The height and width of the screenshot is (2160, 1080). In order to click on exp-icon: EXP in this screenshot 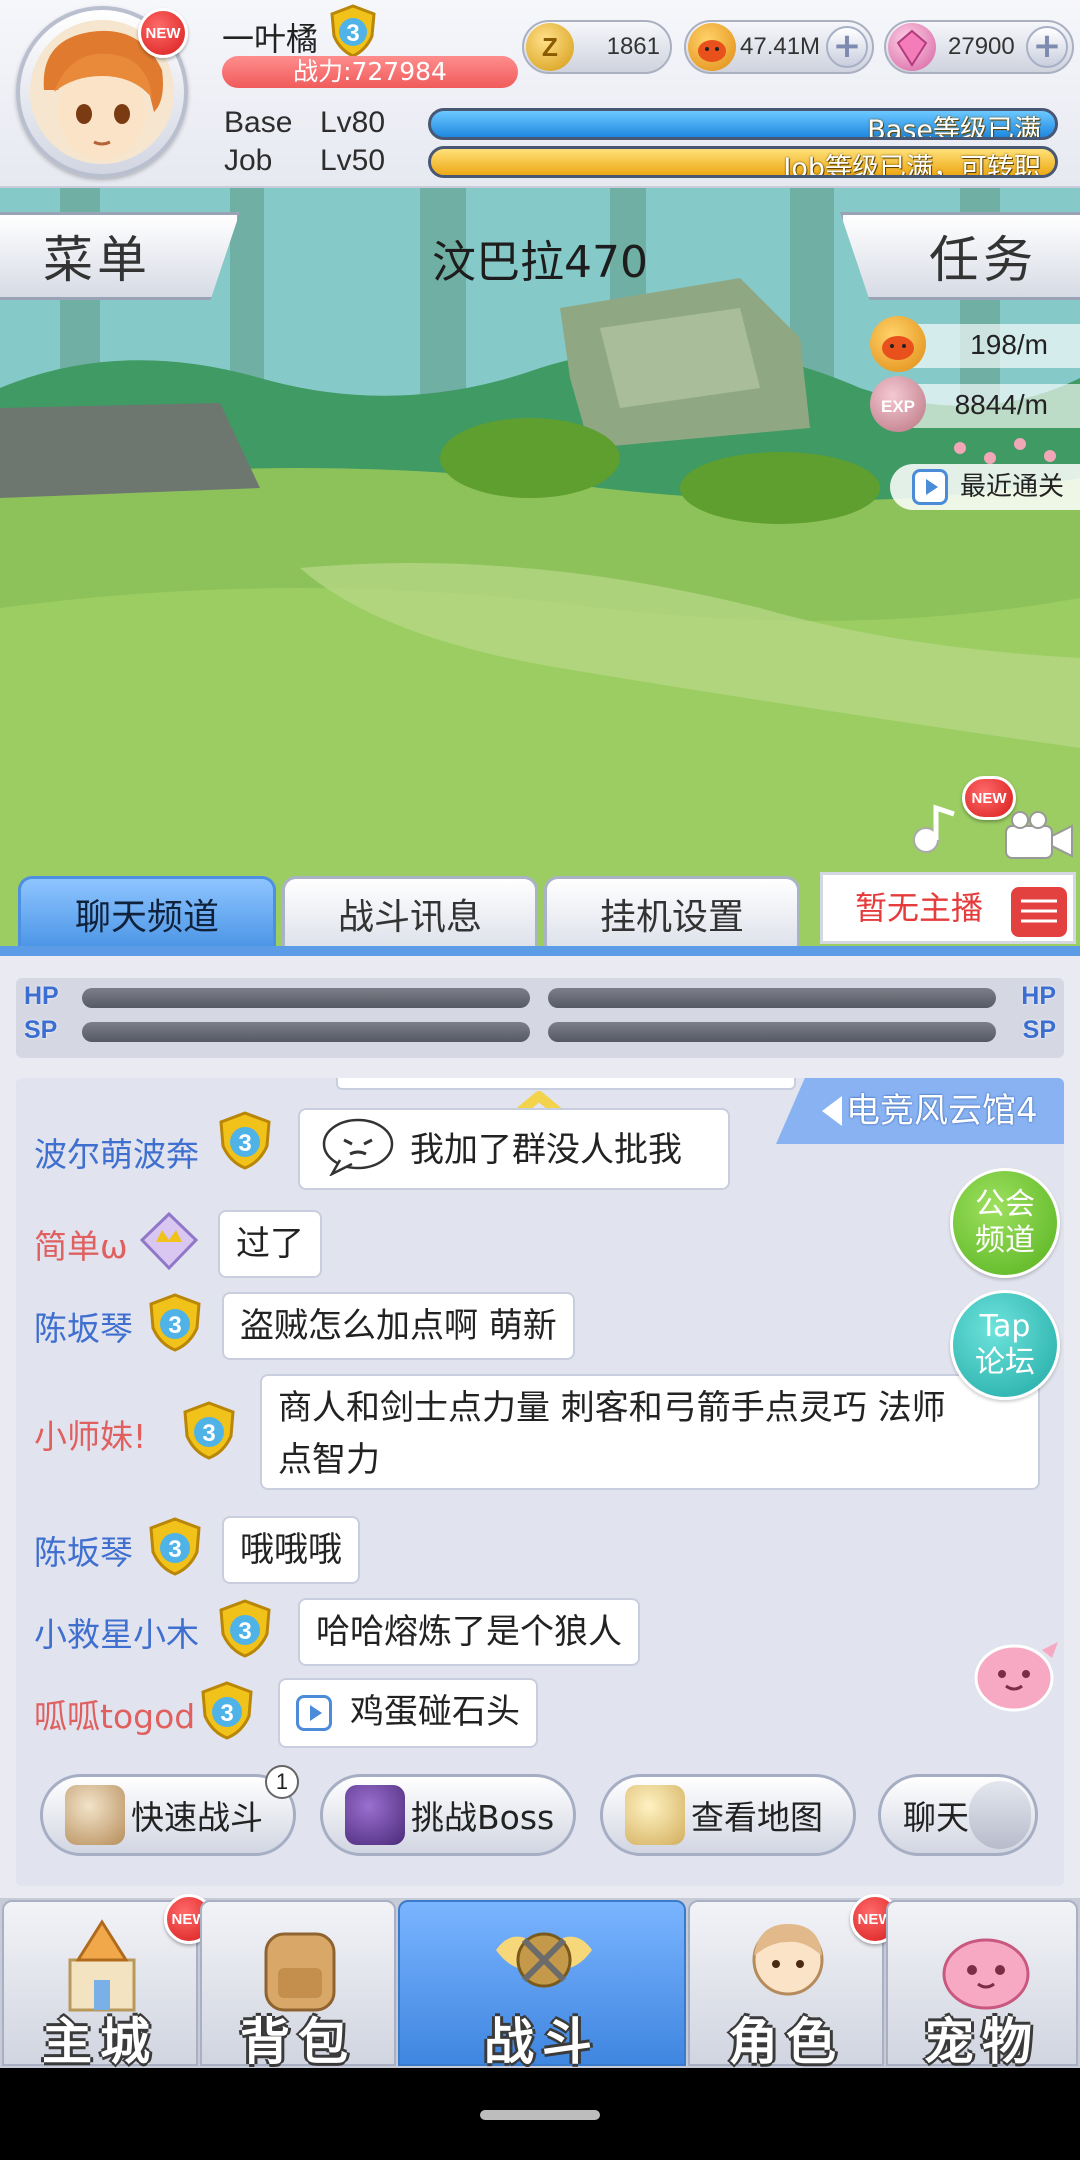, I will do `click(898, 404)`.